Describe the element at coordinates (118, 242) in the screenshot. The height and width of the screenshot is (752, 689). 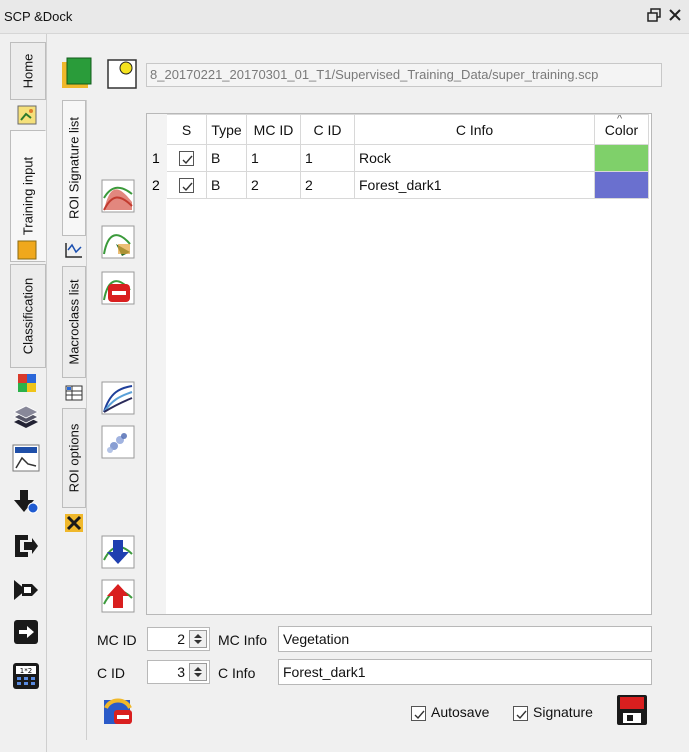
I see `merge-signatures-button` at that location.